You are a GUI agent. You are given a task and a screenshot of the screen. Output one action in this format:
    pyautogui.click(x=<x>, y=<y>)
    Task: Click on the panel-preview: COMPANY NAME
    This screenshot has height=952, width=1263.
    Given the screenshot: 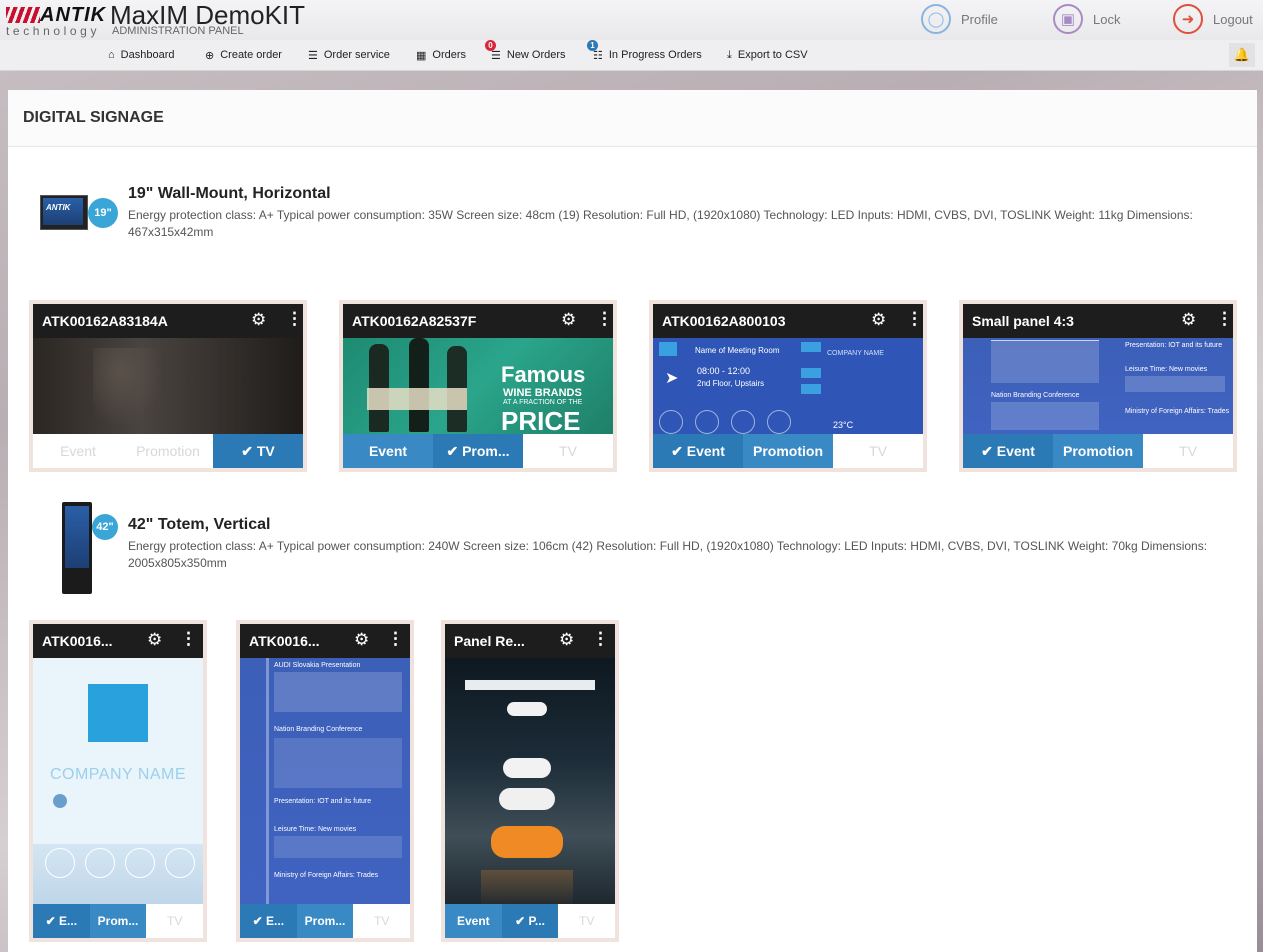 What is the action you would take?
    pyautogui.click(x=118, y=785)
    